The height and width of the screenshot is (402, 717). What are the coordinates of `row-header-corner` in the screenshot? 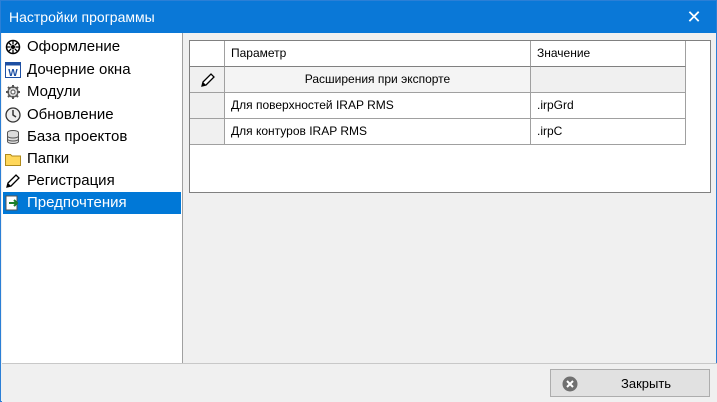 It's located at (207, 54).